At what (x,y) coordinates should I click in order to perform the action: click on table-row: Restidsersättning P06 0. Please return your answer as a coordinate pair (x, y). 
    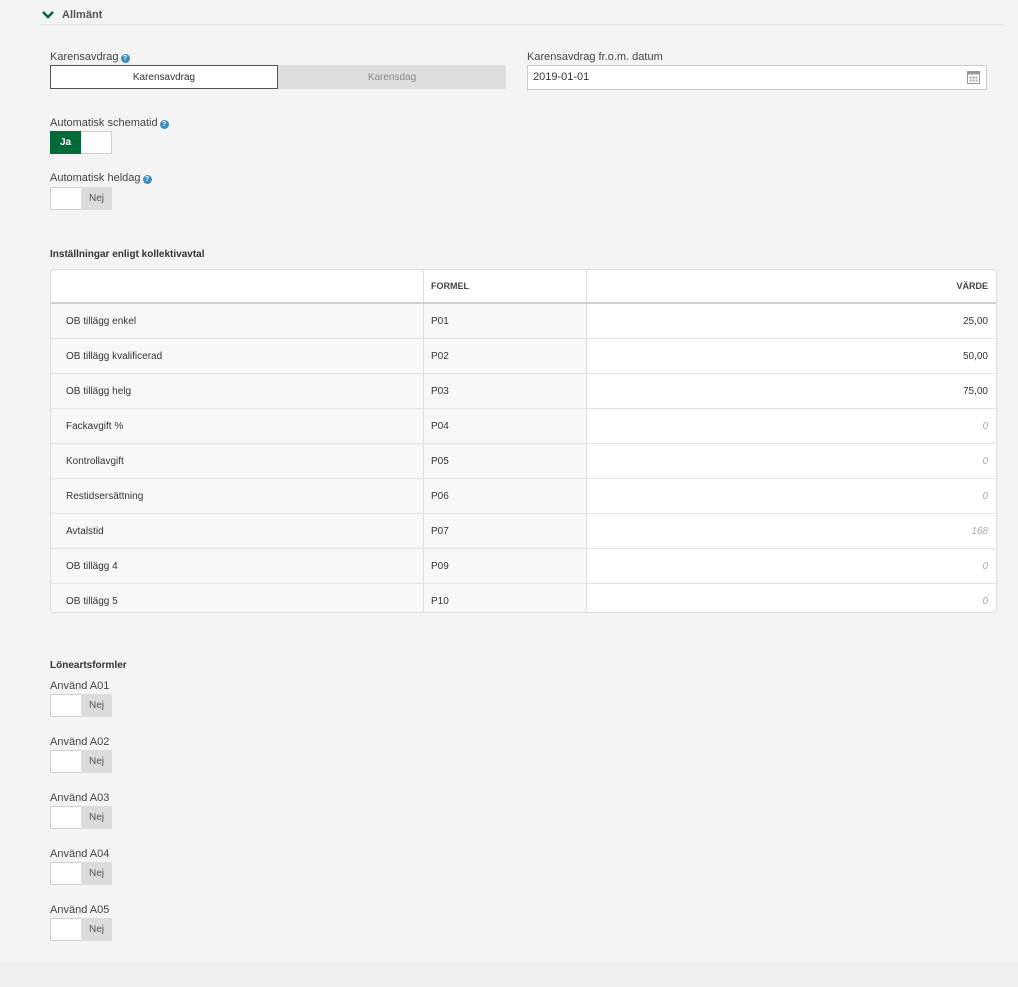
    Looking at the image, I should click on (523, 496).